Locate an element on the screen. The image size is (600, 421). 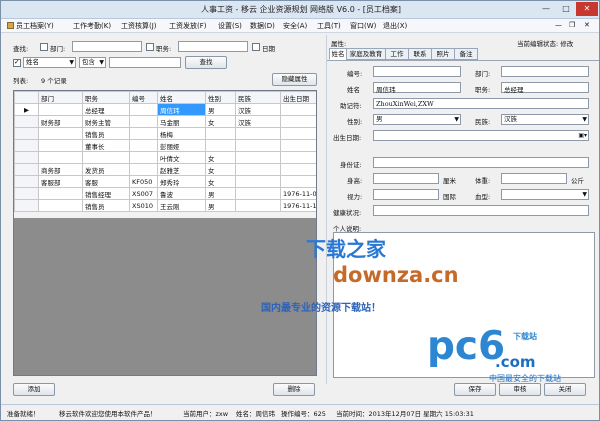
table-row: 销售员XS010王云刚男1976-11-18 is located at coordinates (165, 205).